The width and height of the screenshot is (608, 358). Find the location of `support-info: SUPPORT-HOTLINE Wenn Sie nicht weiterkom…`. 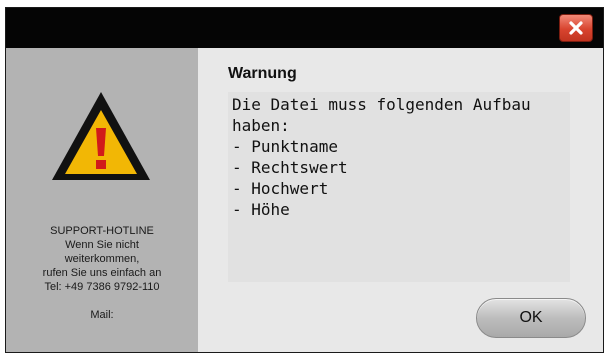

support-info: SUPPORT-HOTLINE Wenn Sie nicht weiterkom… is located at coordinates (102, 273).